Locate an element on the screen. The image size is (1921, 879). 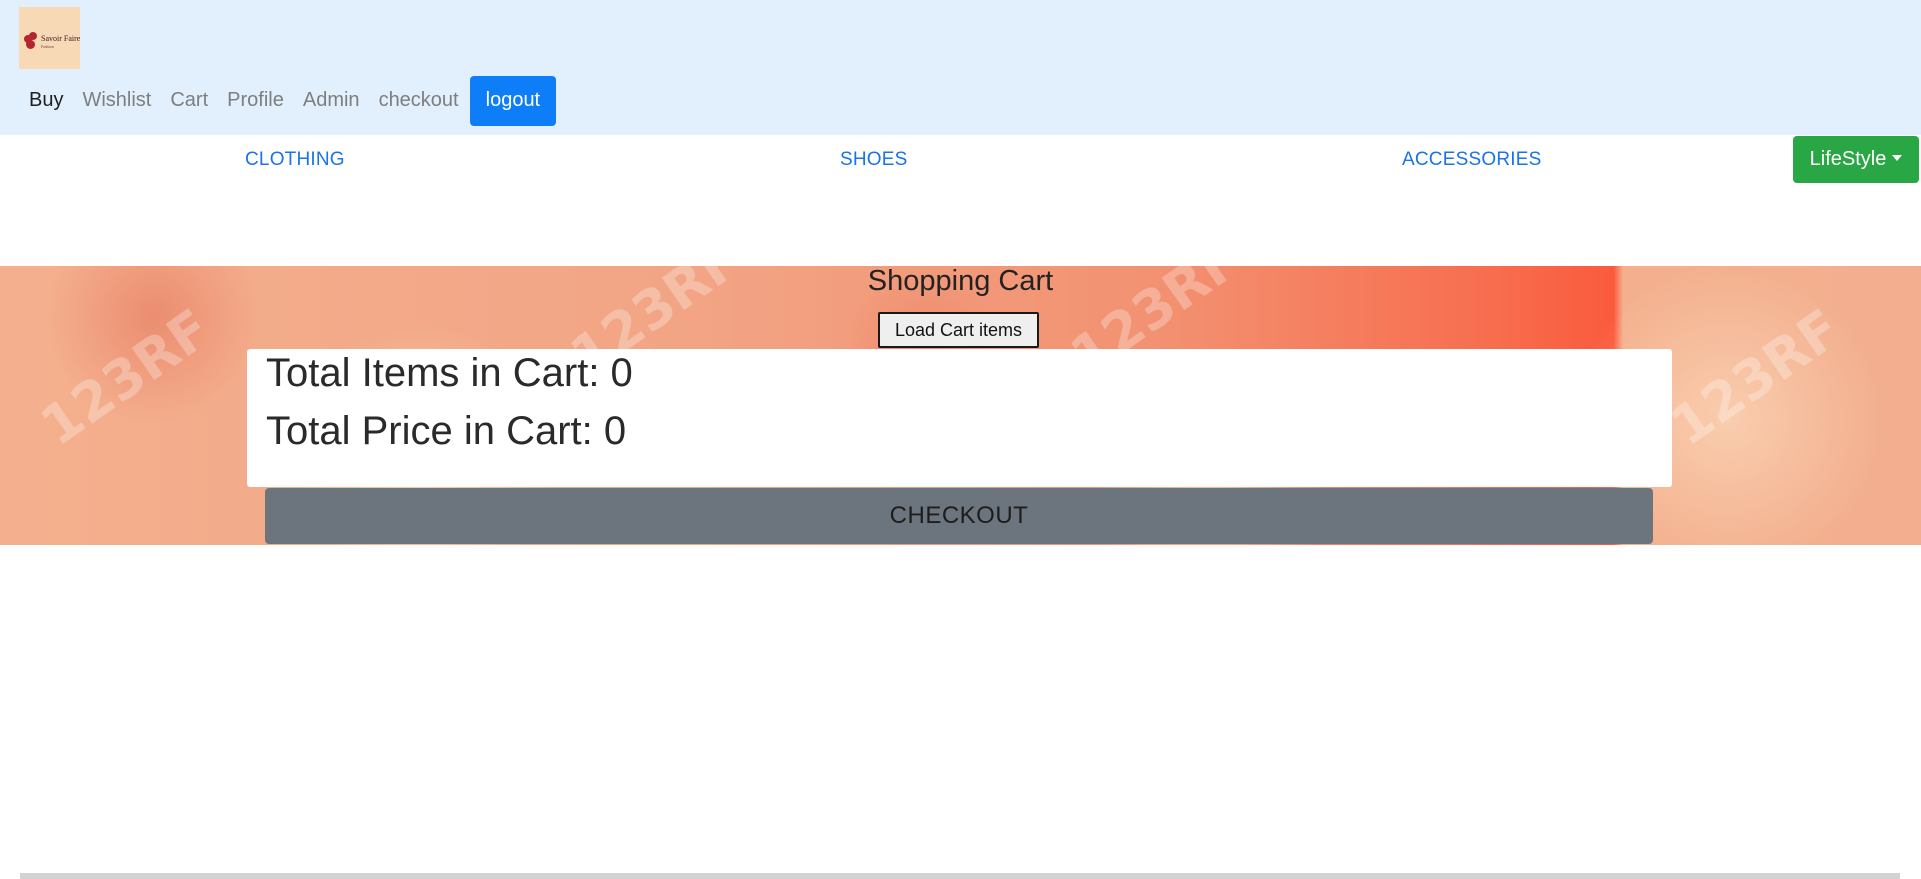
nav-buy: Buy is located at coordinates (46, 100).